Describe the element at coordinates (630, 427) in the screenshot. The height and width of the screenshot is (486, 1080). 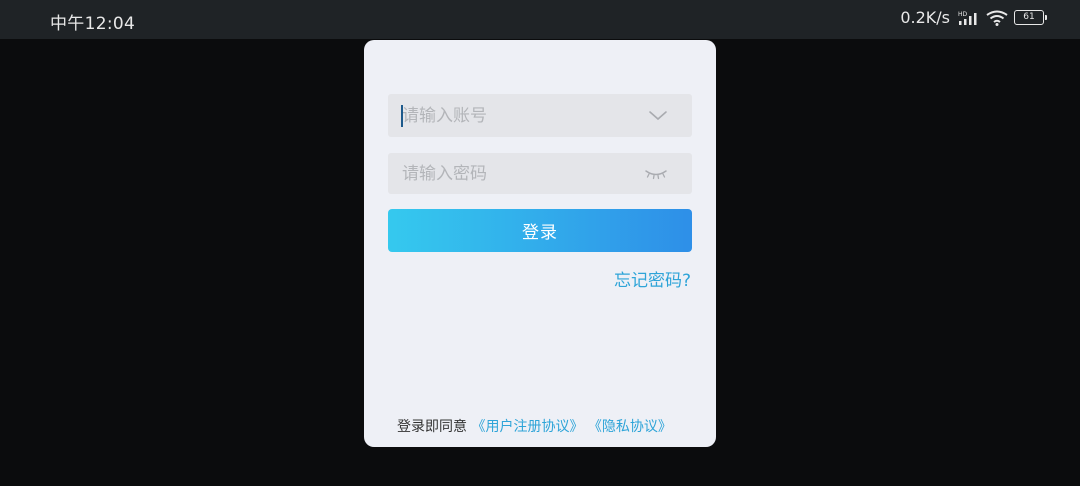
I see `privacy-policy-link: 《隐私协议》` at that location.